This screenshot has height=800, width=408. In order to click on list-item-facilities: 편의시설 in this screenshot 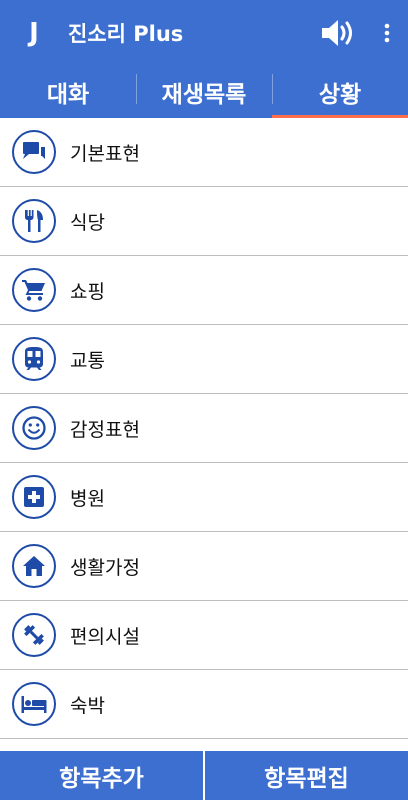, I will do `click(204, 635)`.